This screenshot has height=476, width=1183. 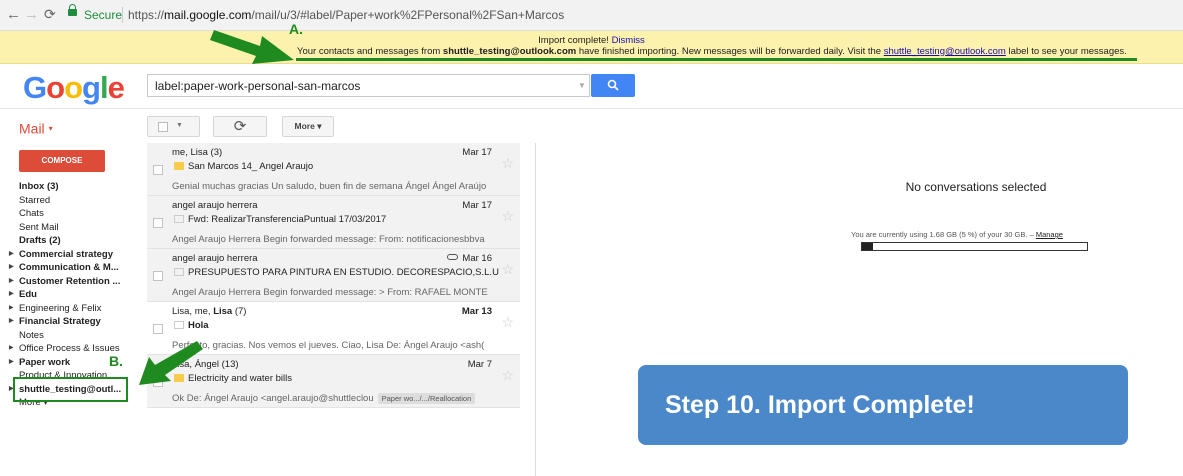 What do you see at coordinates (39, 227) in the screenshot?
I see `sidebar-item-label: Sent Mail` at bounding box center [39, 227].